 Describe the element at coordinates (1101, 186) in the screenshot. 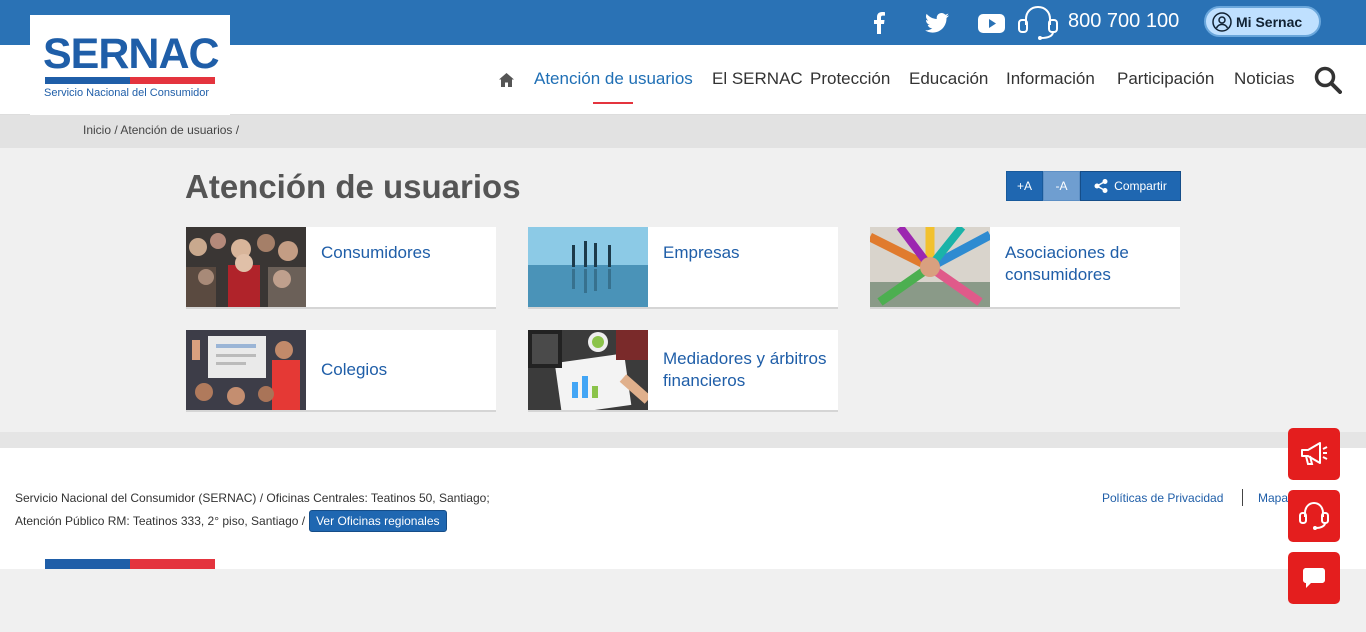

I see `share-icon` at that location.